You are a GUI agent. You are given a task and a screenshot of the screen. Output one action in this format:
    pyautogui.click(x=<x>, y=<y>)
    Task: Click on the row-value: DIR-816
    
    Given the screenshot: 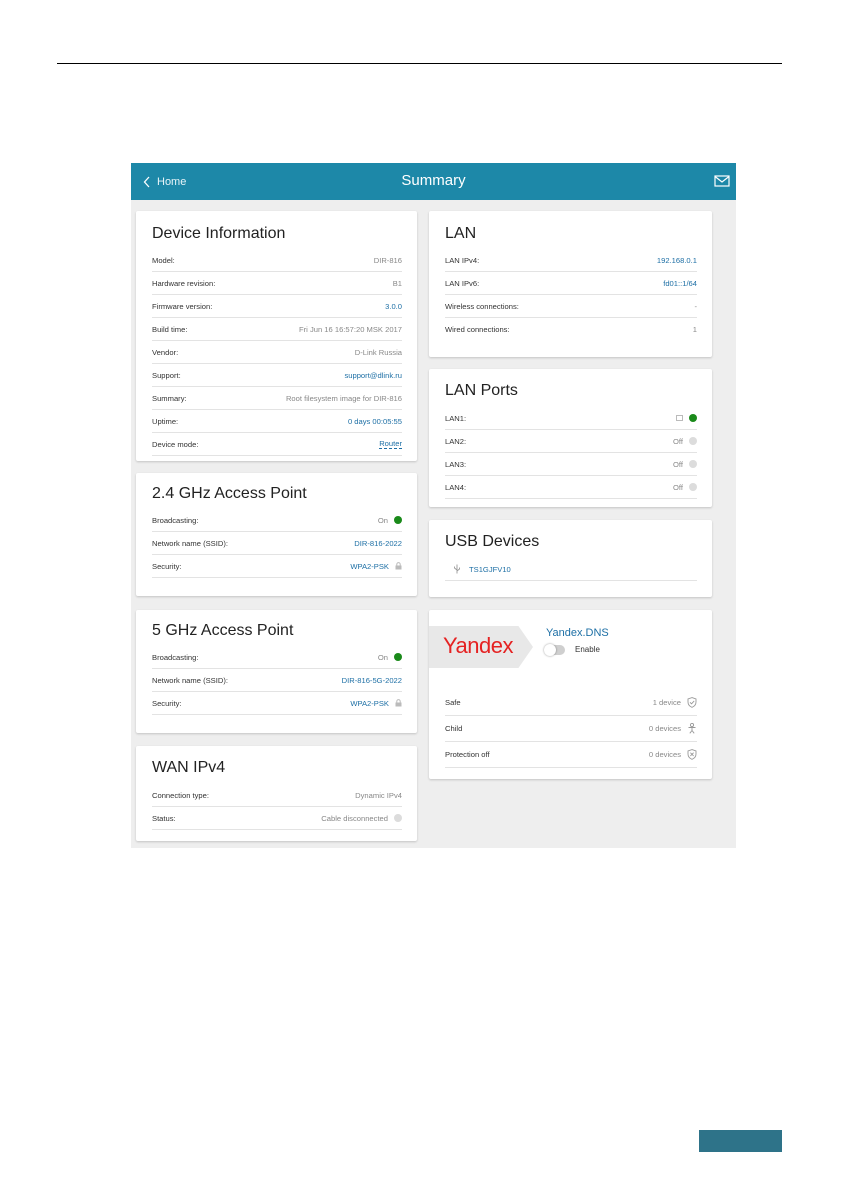 What is the action you would take?
    pyautogui.click(x=387, y=260)
    